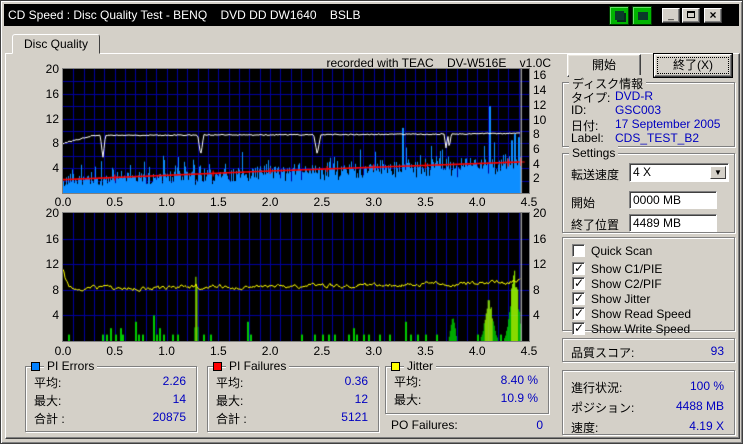  I want to click on po-failures-row: PO Failures: 0, so click(467, 425).